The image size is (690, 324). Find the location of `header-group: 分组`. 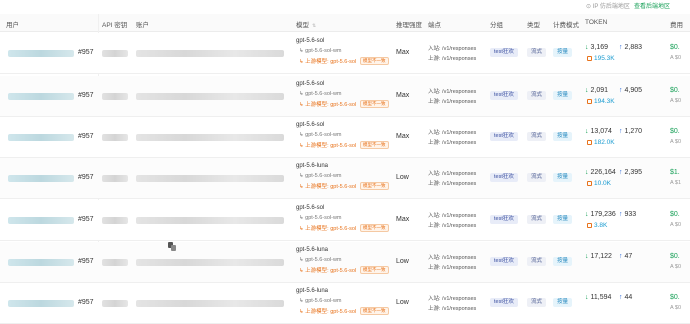

header-group: 分组 is located at coordinates (496, 24).